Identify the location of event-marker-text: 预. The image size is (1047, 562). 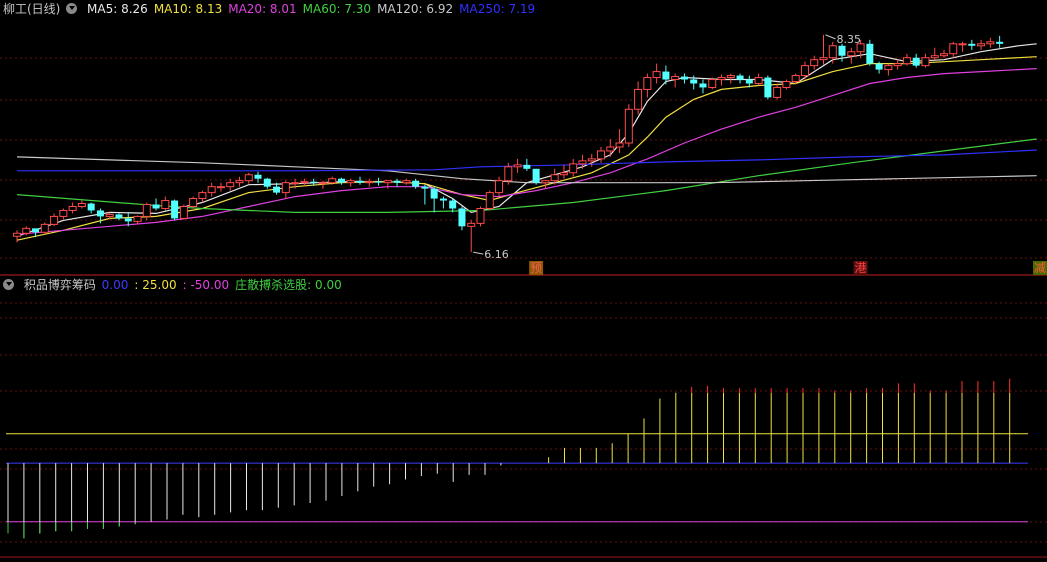
(536, 268).